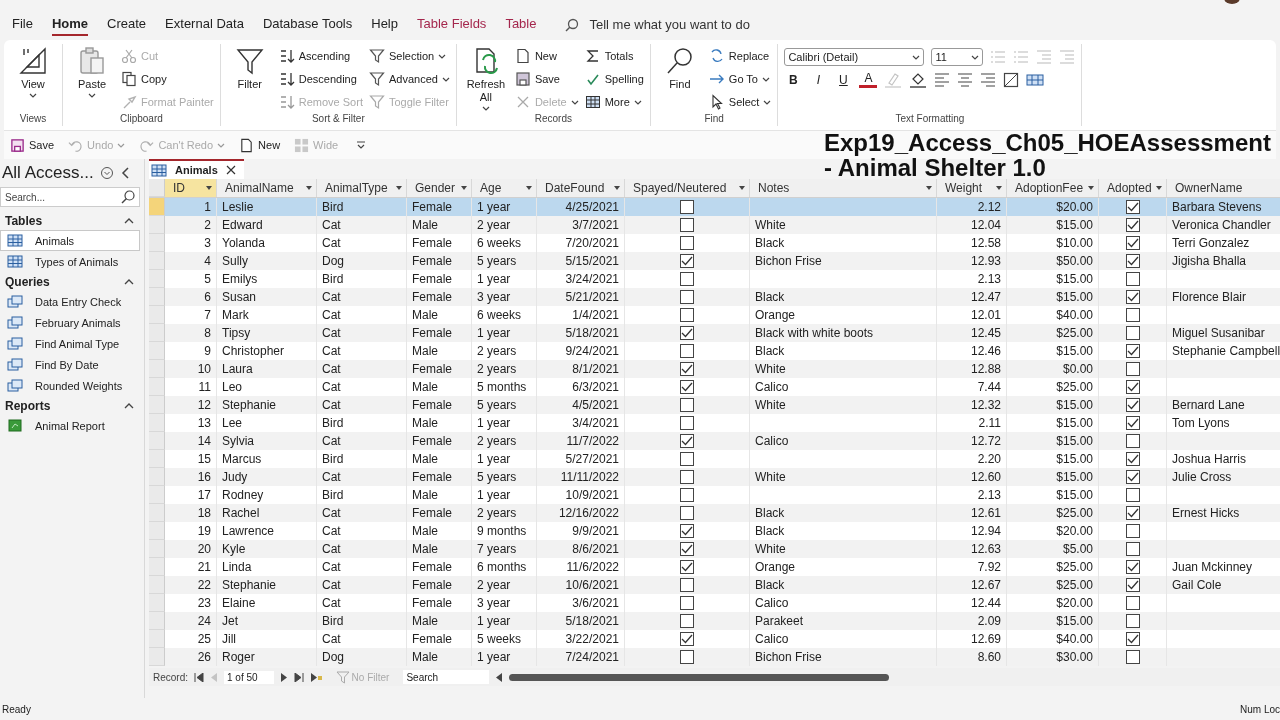 The height and width of the screenshot is (720, 1280). I want to click on table-row: 1 Leslie Bird Female 1 year 4/25/2021 2.12 $20.00 Barbara Stevens, so click(714, 207).